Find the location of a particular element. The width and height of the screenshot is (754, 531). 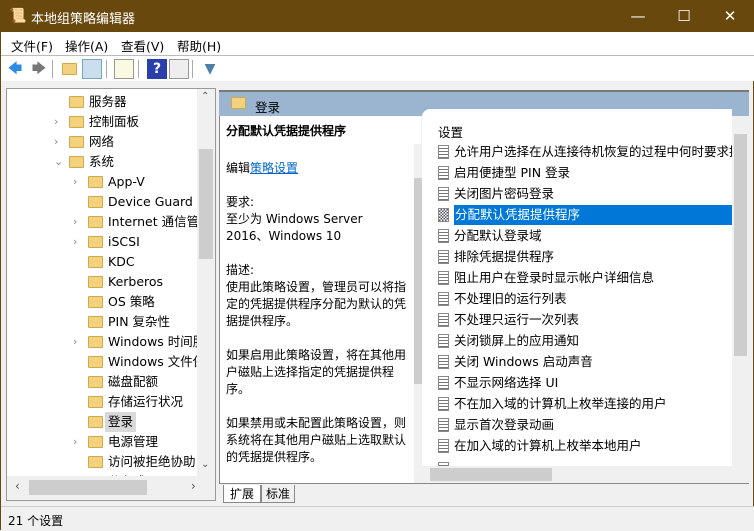

tree-item: › 控制面板 is located at coordinates (102, 122).